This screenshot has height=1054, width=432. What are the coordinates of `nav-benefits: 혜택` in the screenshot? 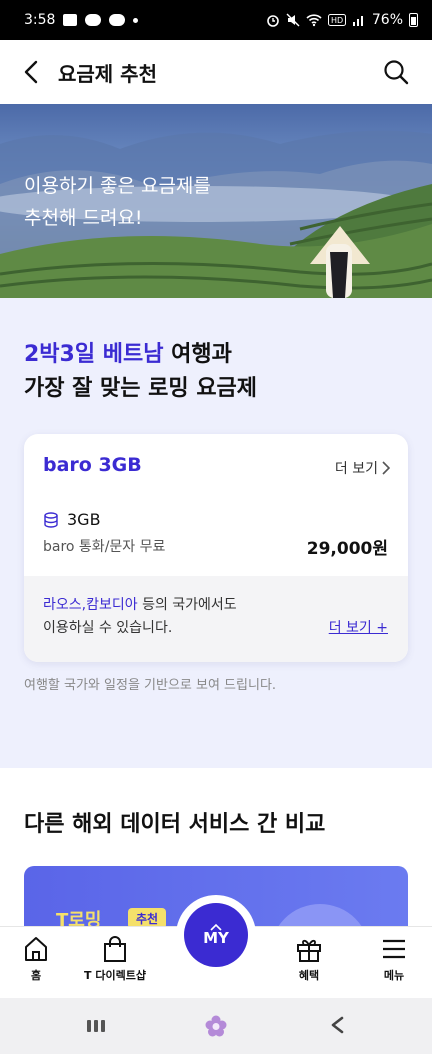 It's located at (309, 959).